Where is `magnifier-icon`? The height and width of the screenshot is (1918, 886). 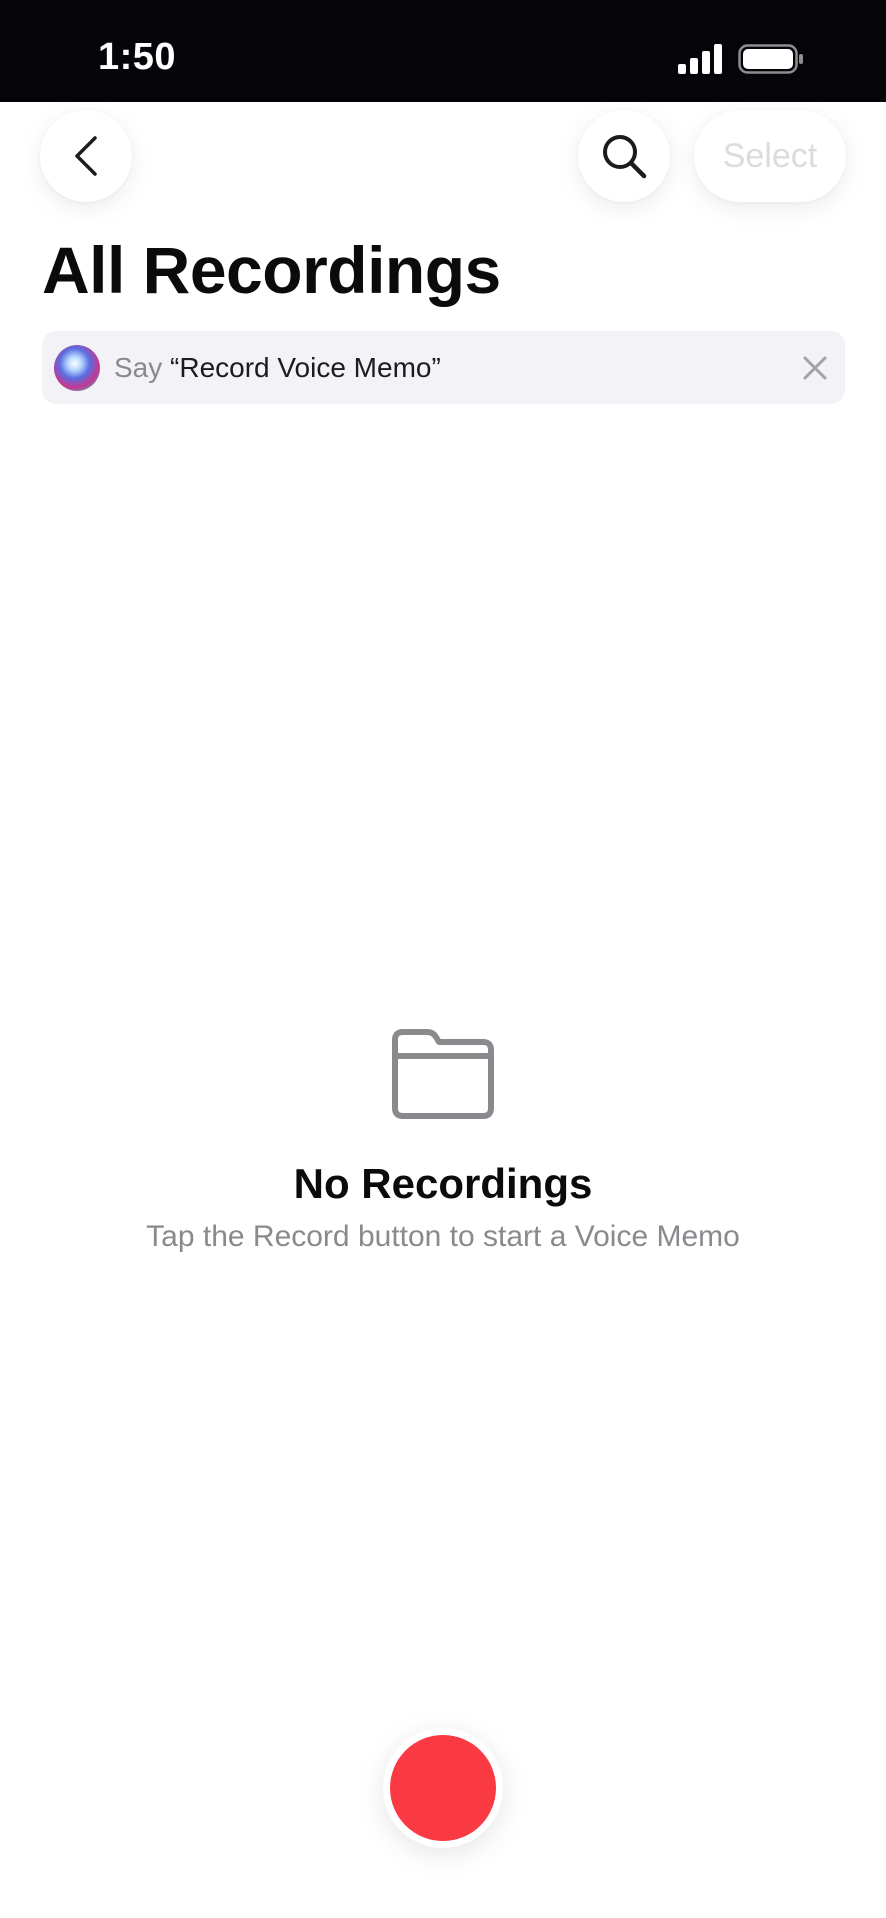 magnifier-icon is located at coordinates (625, 157).